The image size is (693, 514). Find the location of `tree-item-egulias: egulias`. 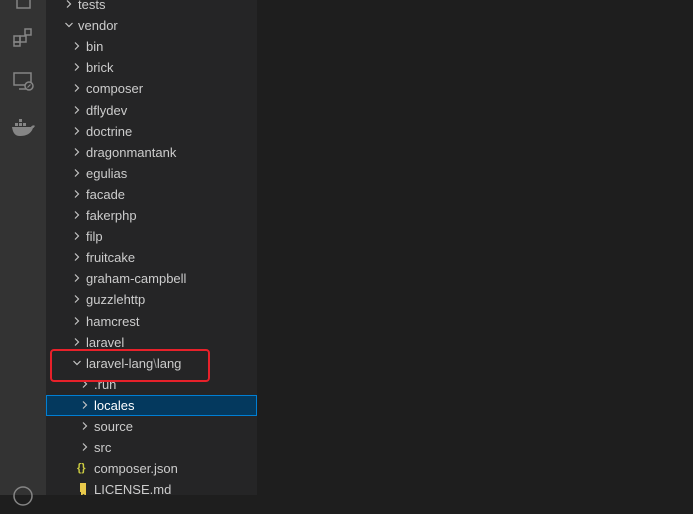

tree-item-egulias: egulias is located at coordinates (151, 173).